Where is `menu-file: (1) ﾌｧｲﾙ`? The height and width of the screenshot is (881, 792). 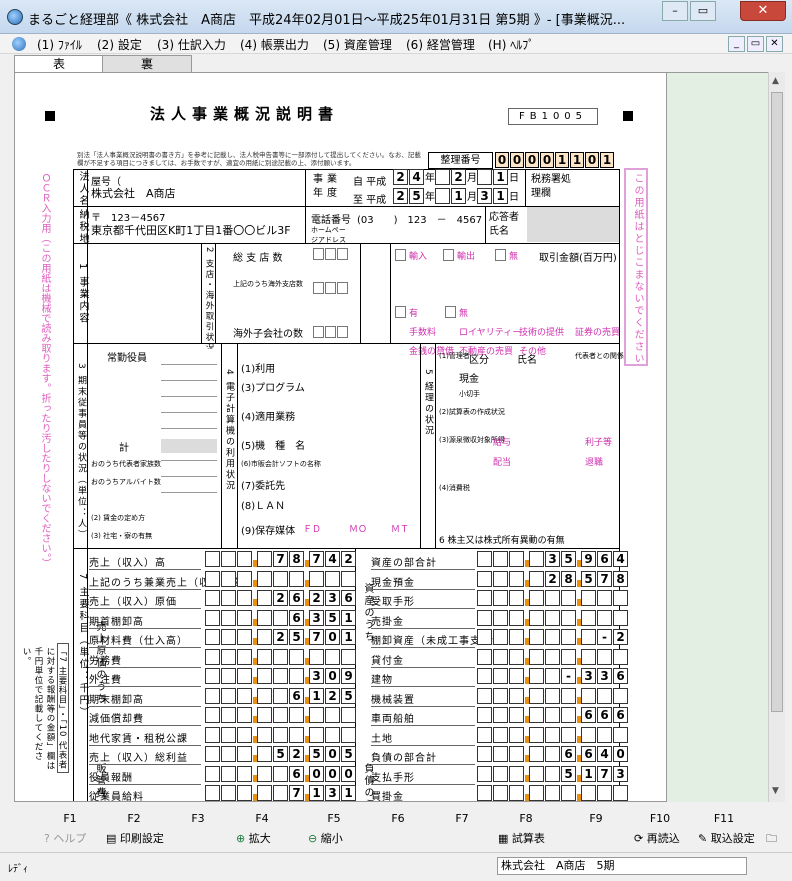 menu-file: (1) ﾌｧｲﾙ is located at coordinates (59, 44).